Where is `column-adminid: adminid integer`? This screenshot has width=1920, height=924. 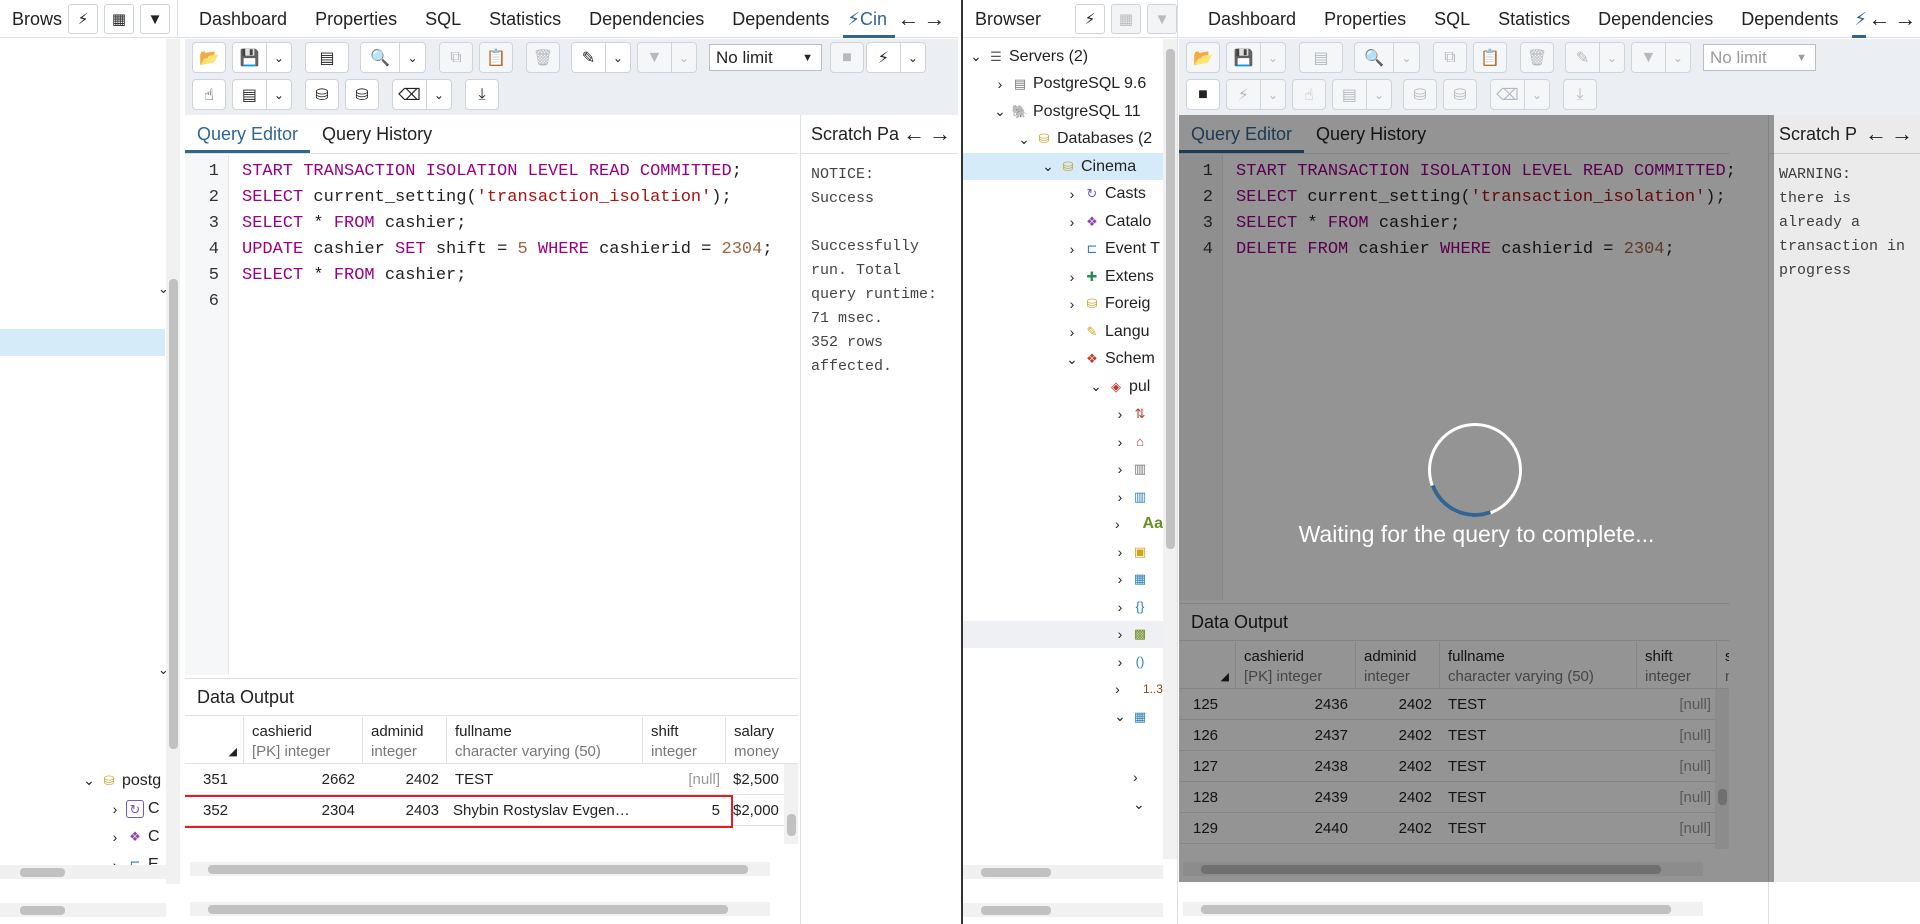
column-adminid: adminid integer is located at coordinates (405, 740).